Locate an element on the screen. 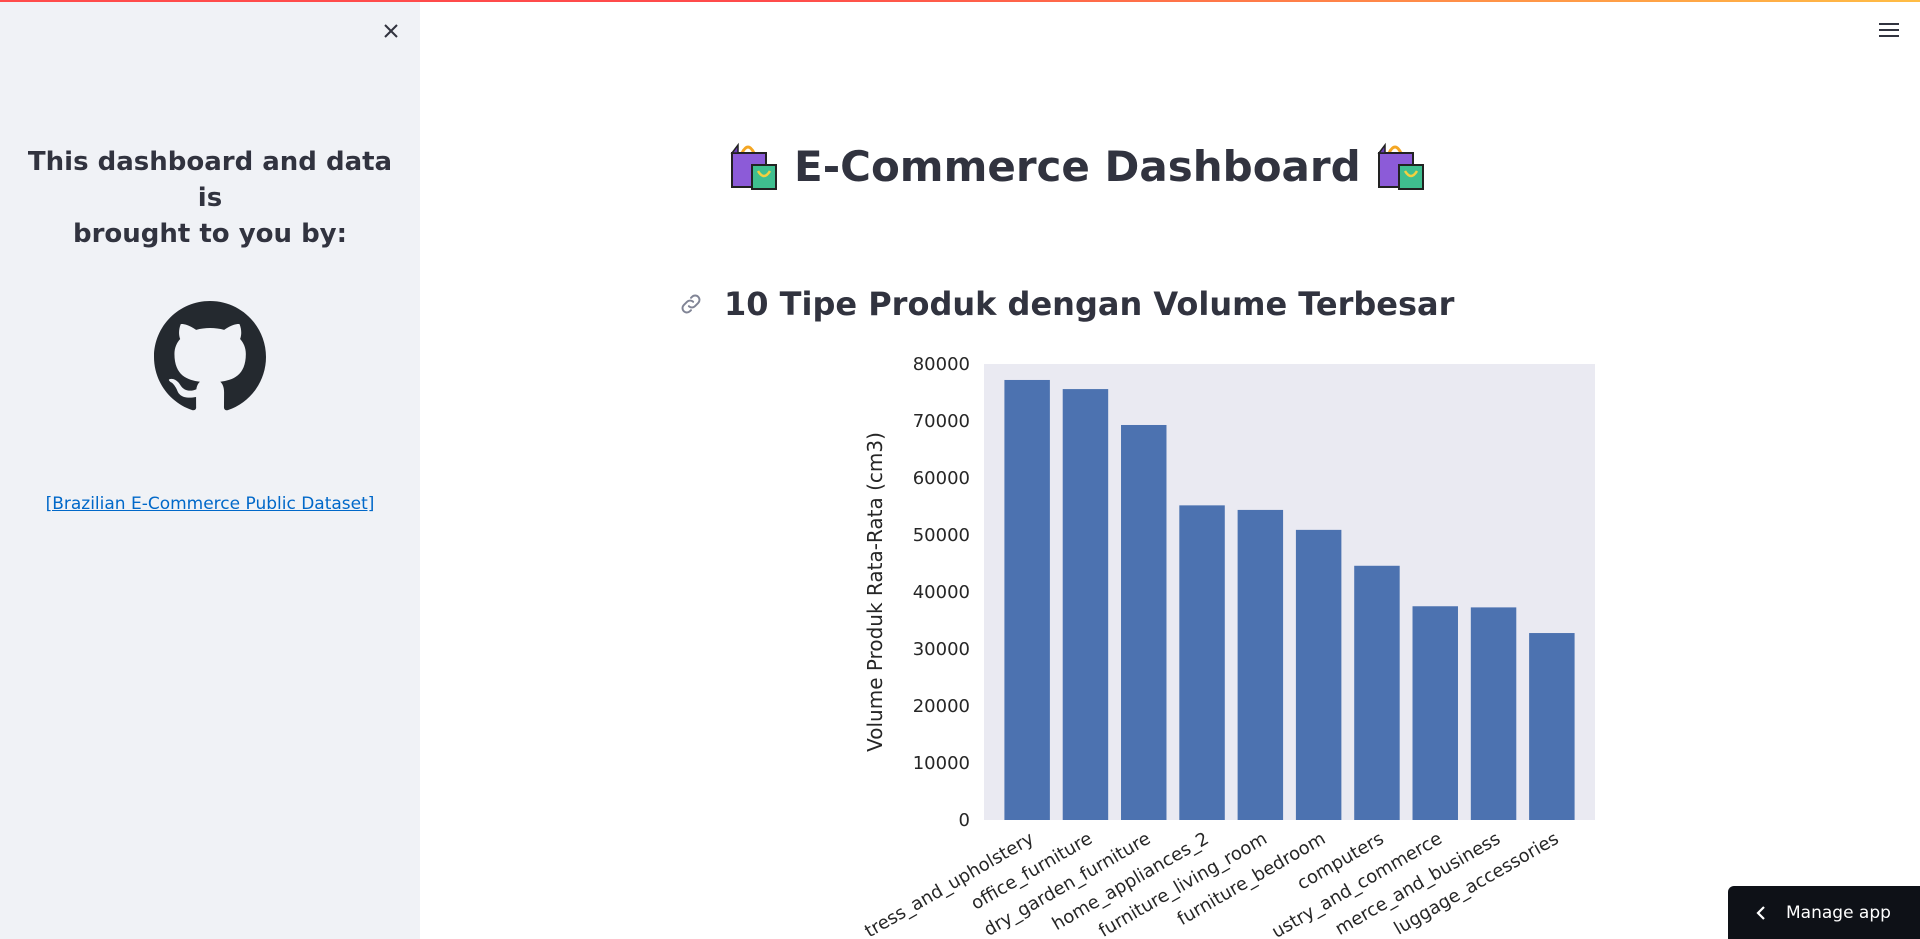 The image size is (1920, 939). section-heading: 10 Tipe Produk dengan Volume Terbesar is located at coordinates (1066, 304).